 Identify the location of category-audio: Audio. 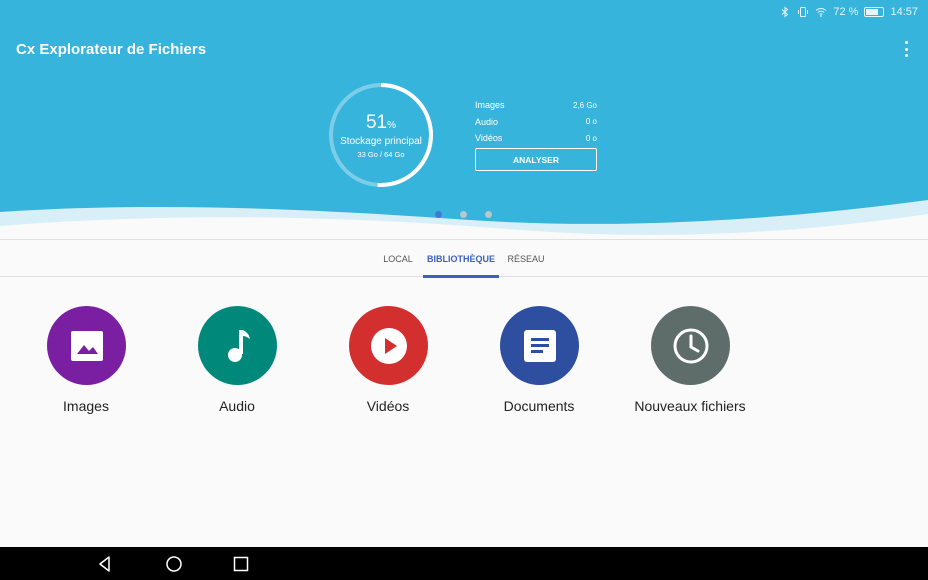
(237, 366).